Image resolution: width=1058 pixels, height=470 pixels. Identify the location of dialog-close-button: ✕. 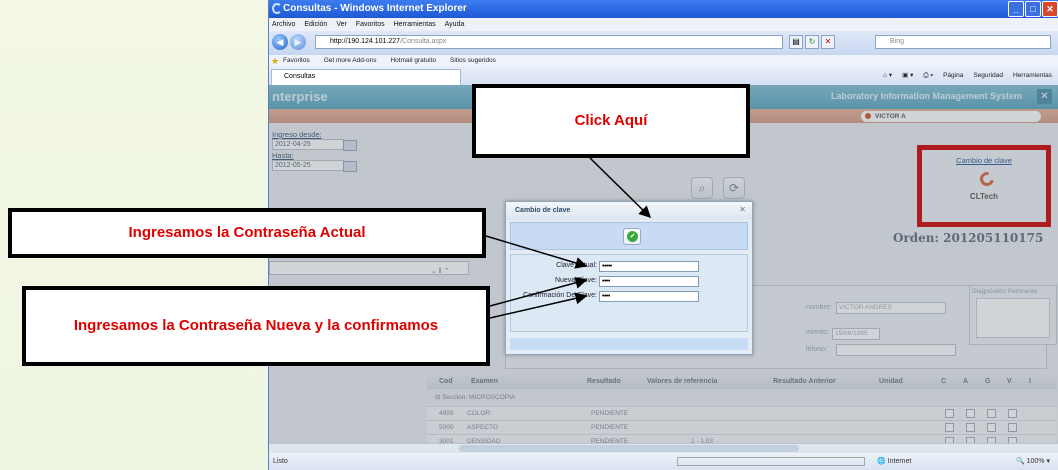
(742, 209).